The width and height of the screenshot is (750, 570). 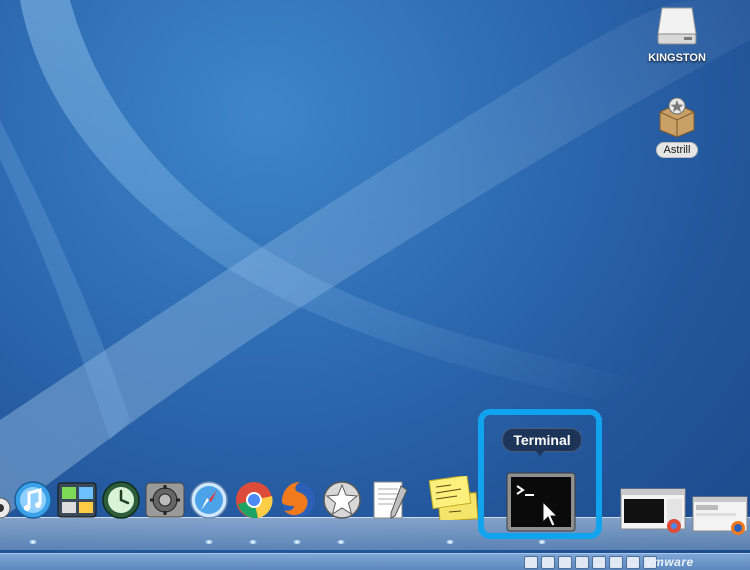 I want to click on desktop-icon-label: KINGSTON, so click(x=677, y=58).